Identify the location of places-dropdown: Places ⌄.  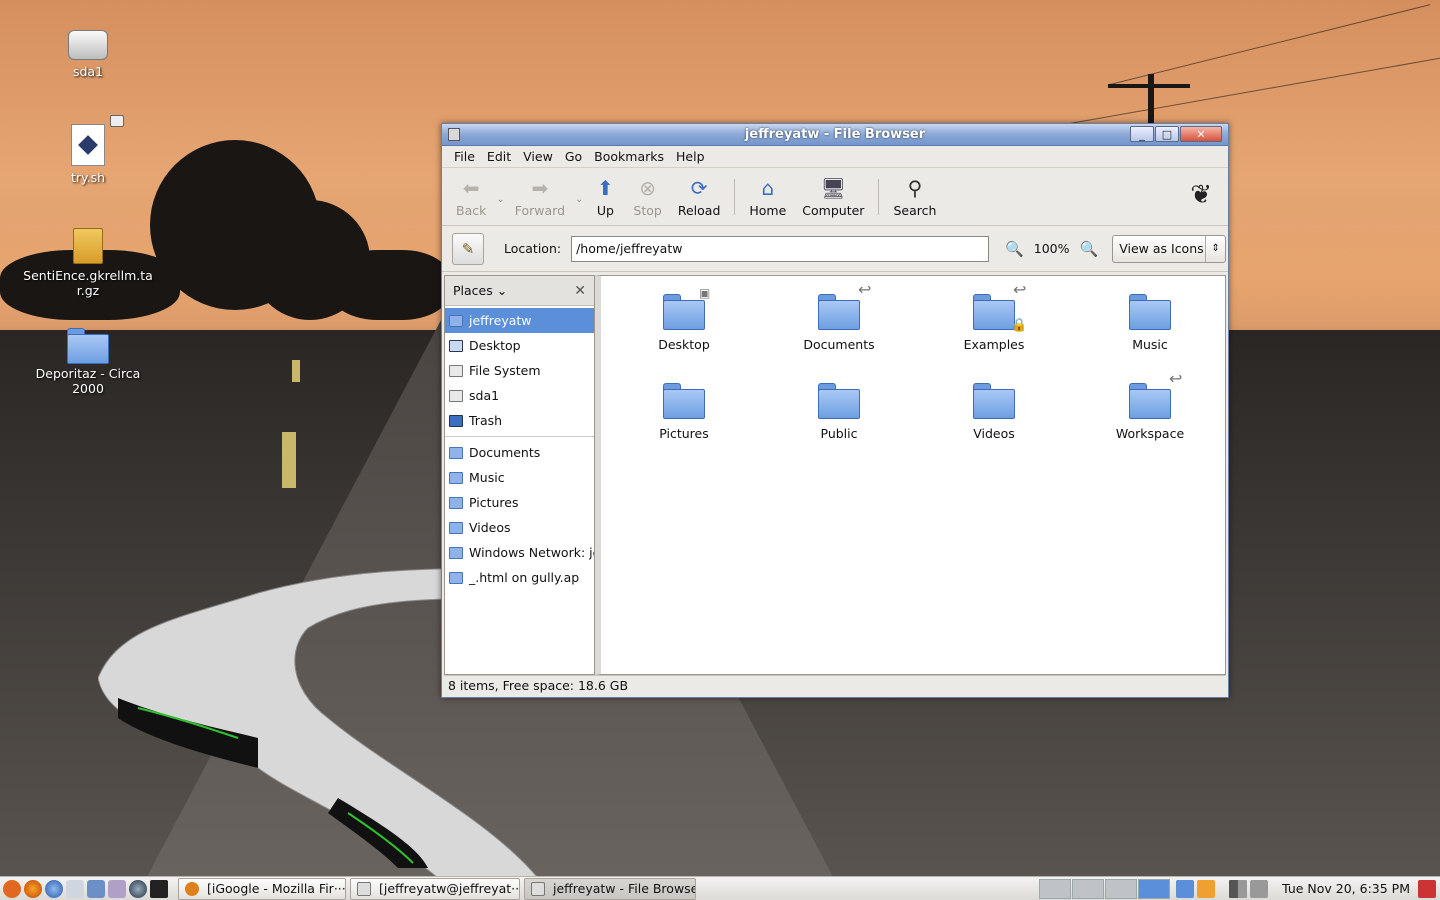
(480, 290).